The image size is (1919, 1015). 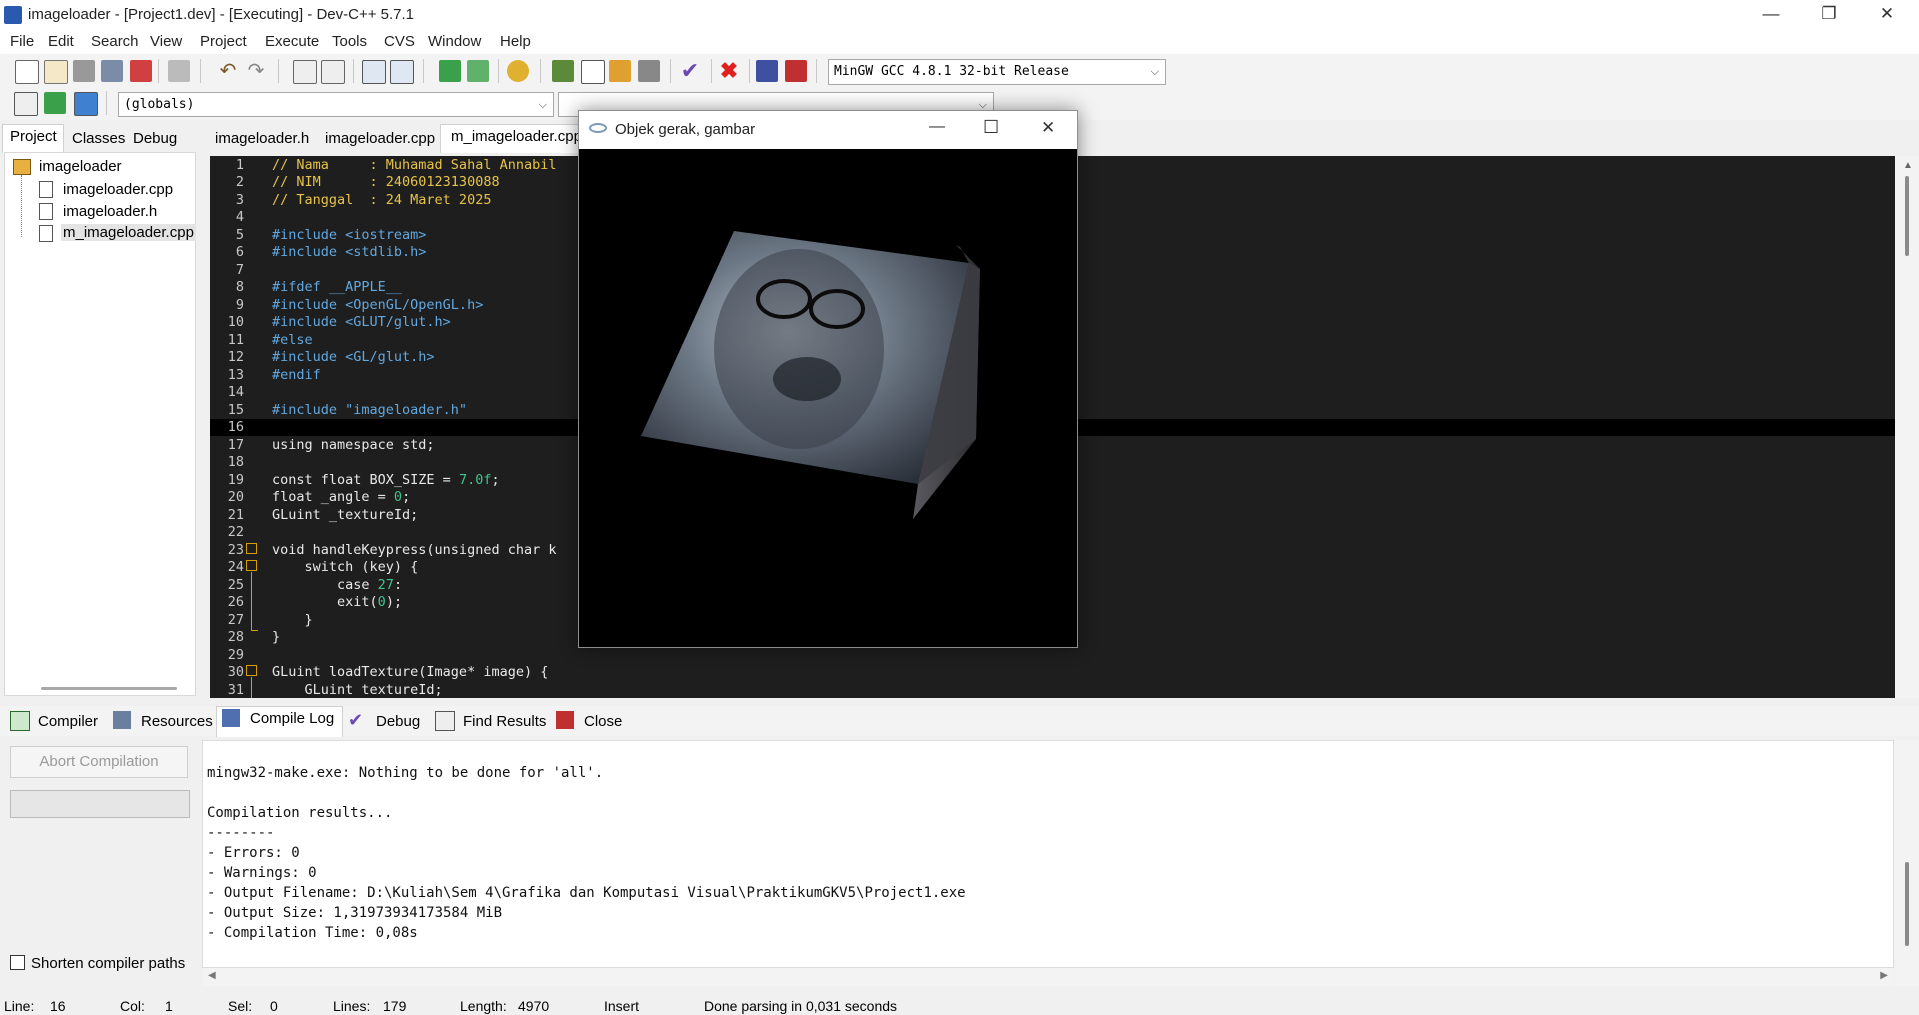 What do you see at coordinates (99, 762) in the screenshot?
I see `abort-compilation-button: Abort Compilation` at bounding box center [99, 762].